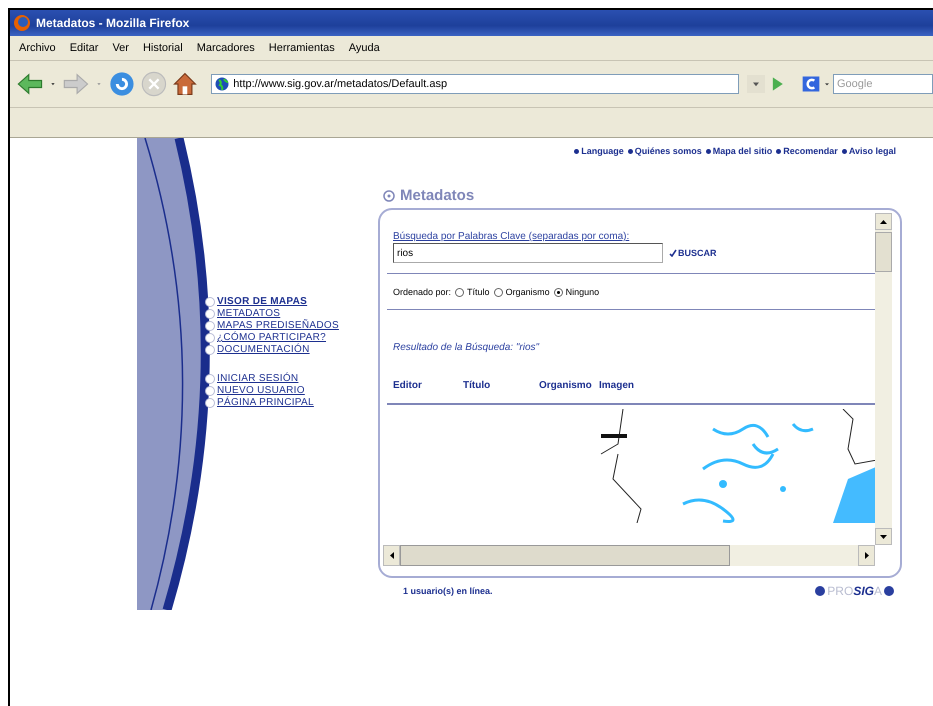 The image size is (933, 706). What do you see at coordinates (263, 349) in the screenshot?
I see `nav-link: DOCUMENTACIÓN` at bounding box center [263, 349].